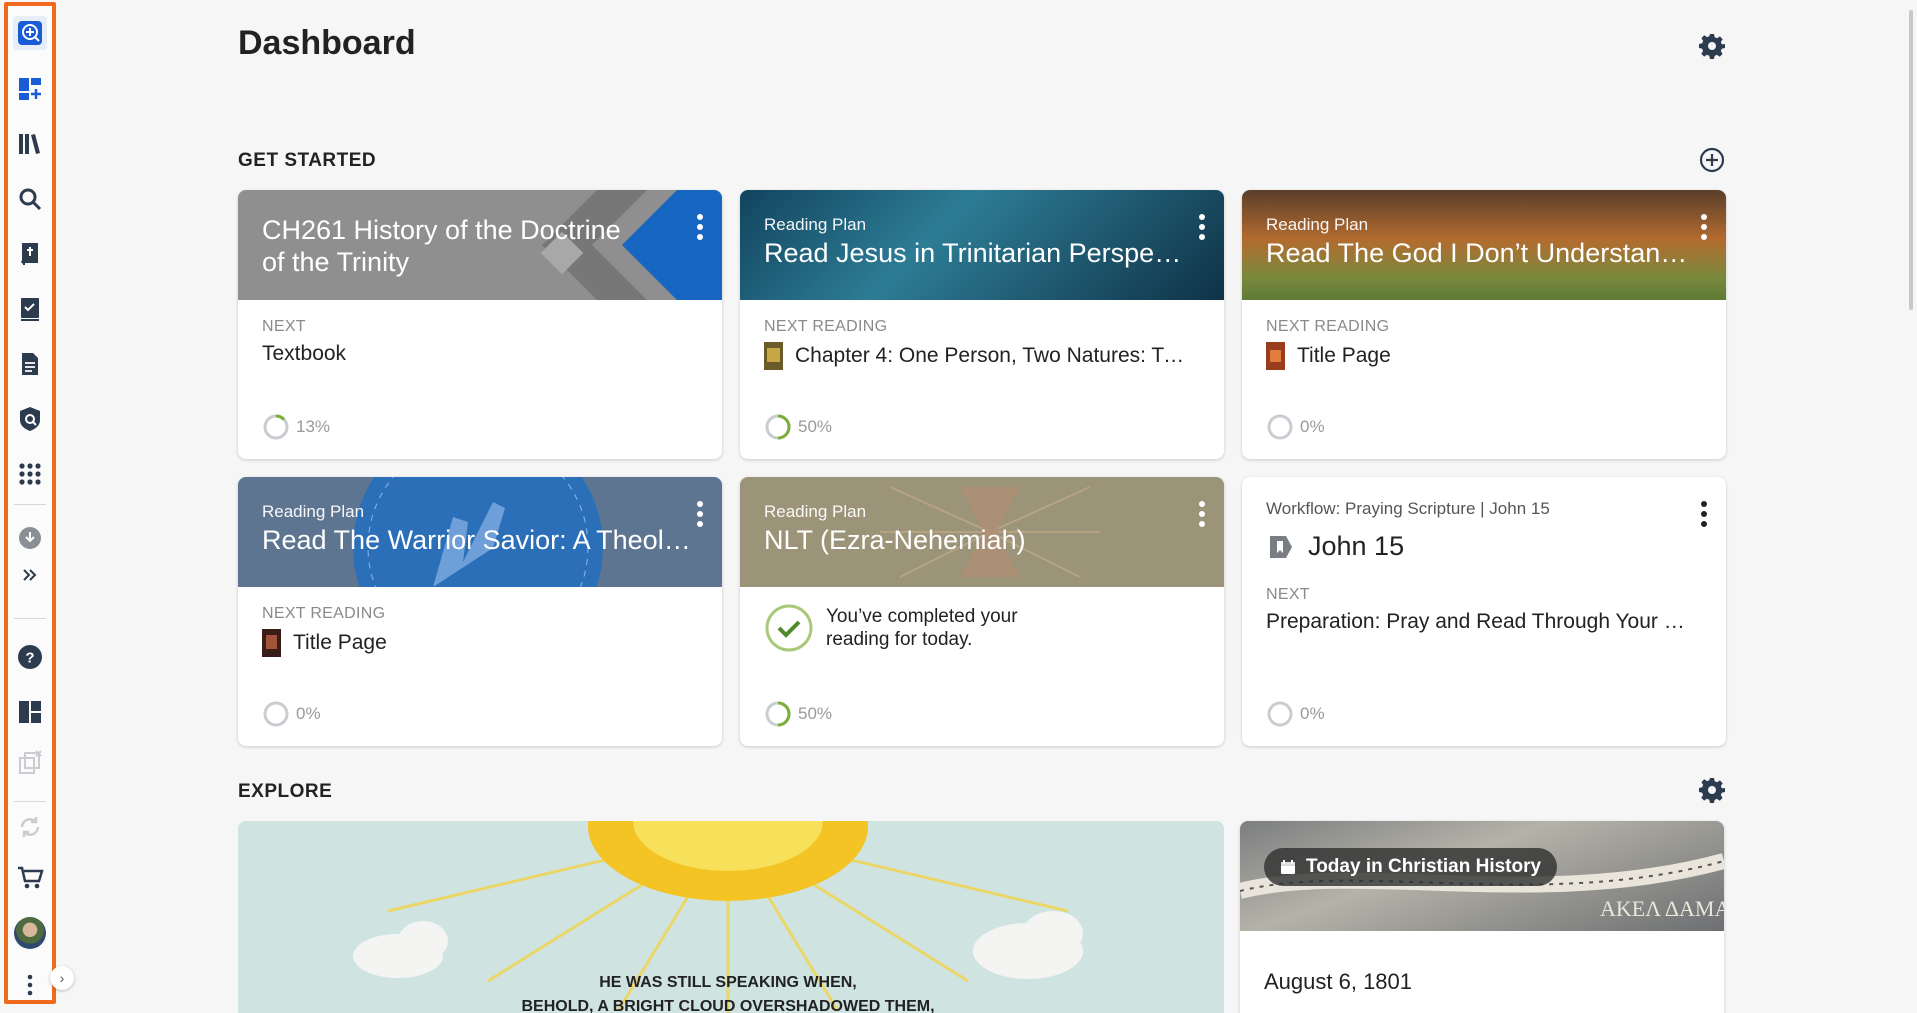 The height and width of the screenshot is (1013, 1917). Describe the element at coordinates (1295, 427) in the screenshot. I see `progress-indicator: 0%` at that location.